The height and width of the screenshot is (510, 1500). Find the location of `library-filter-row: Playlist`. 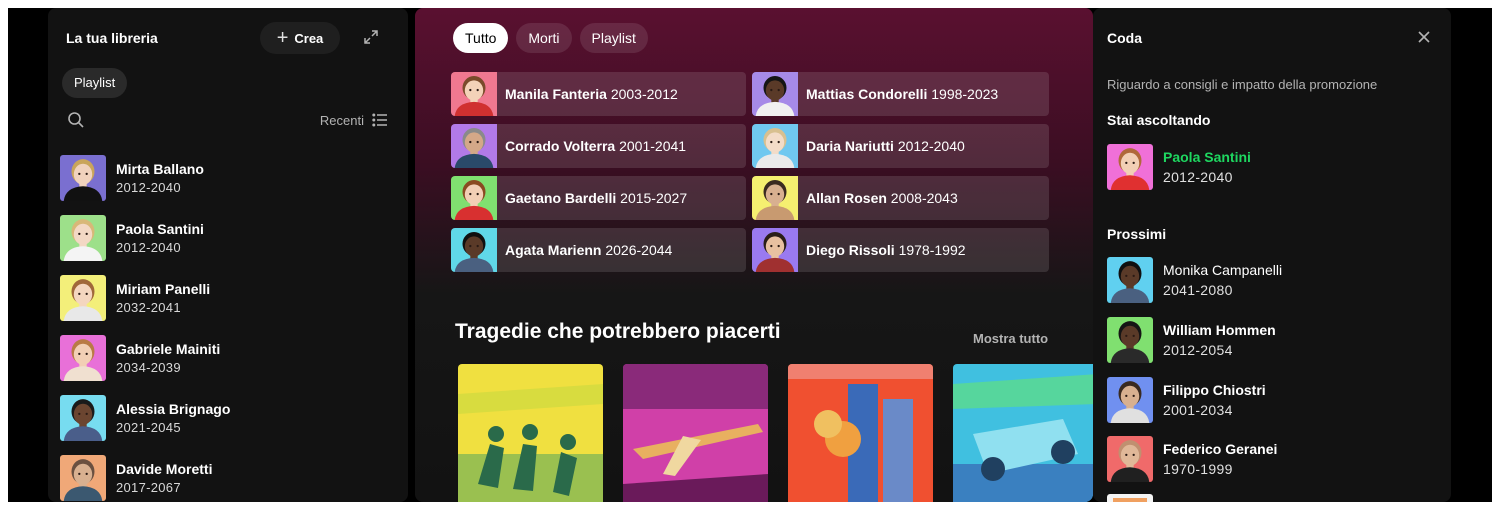

library-filter-row: Playlist is located at coordinates (95, 83).